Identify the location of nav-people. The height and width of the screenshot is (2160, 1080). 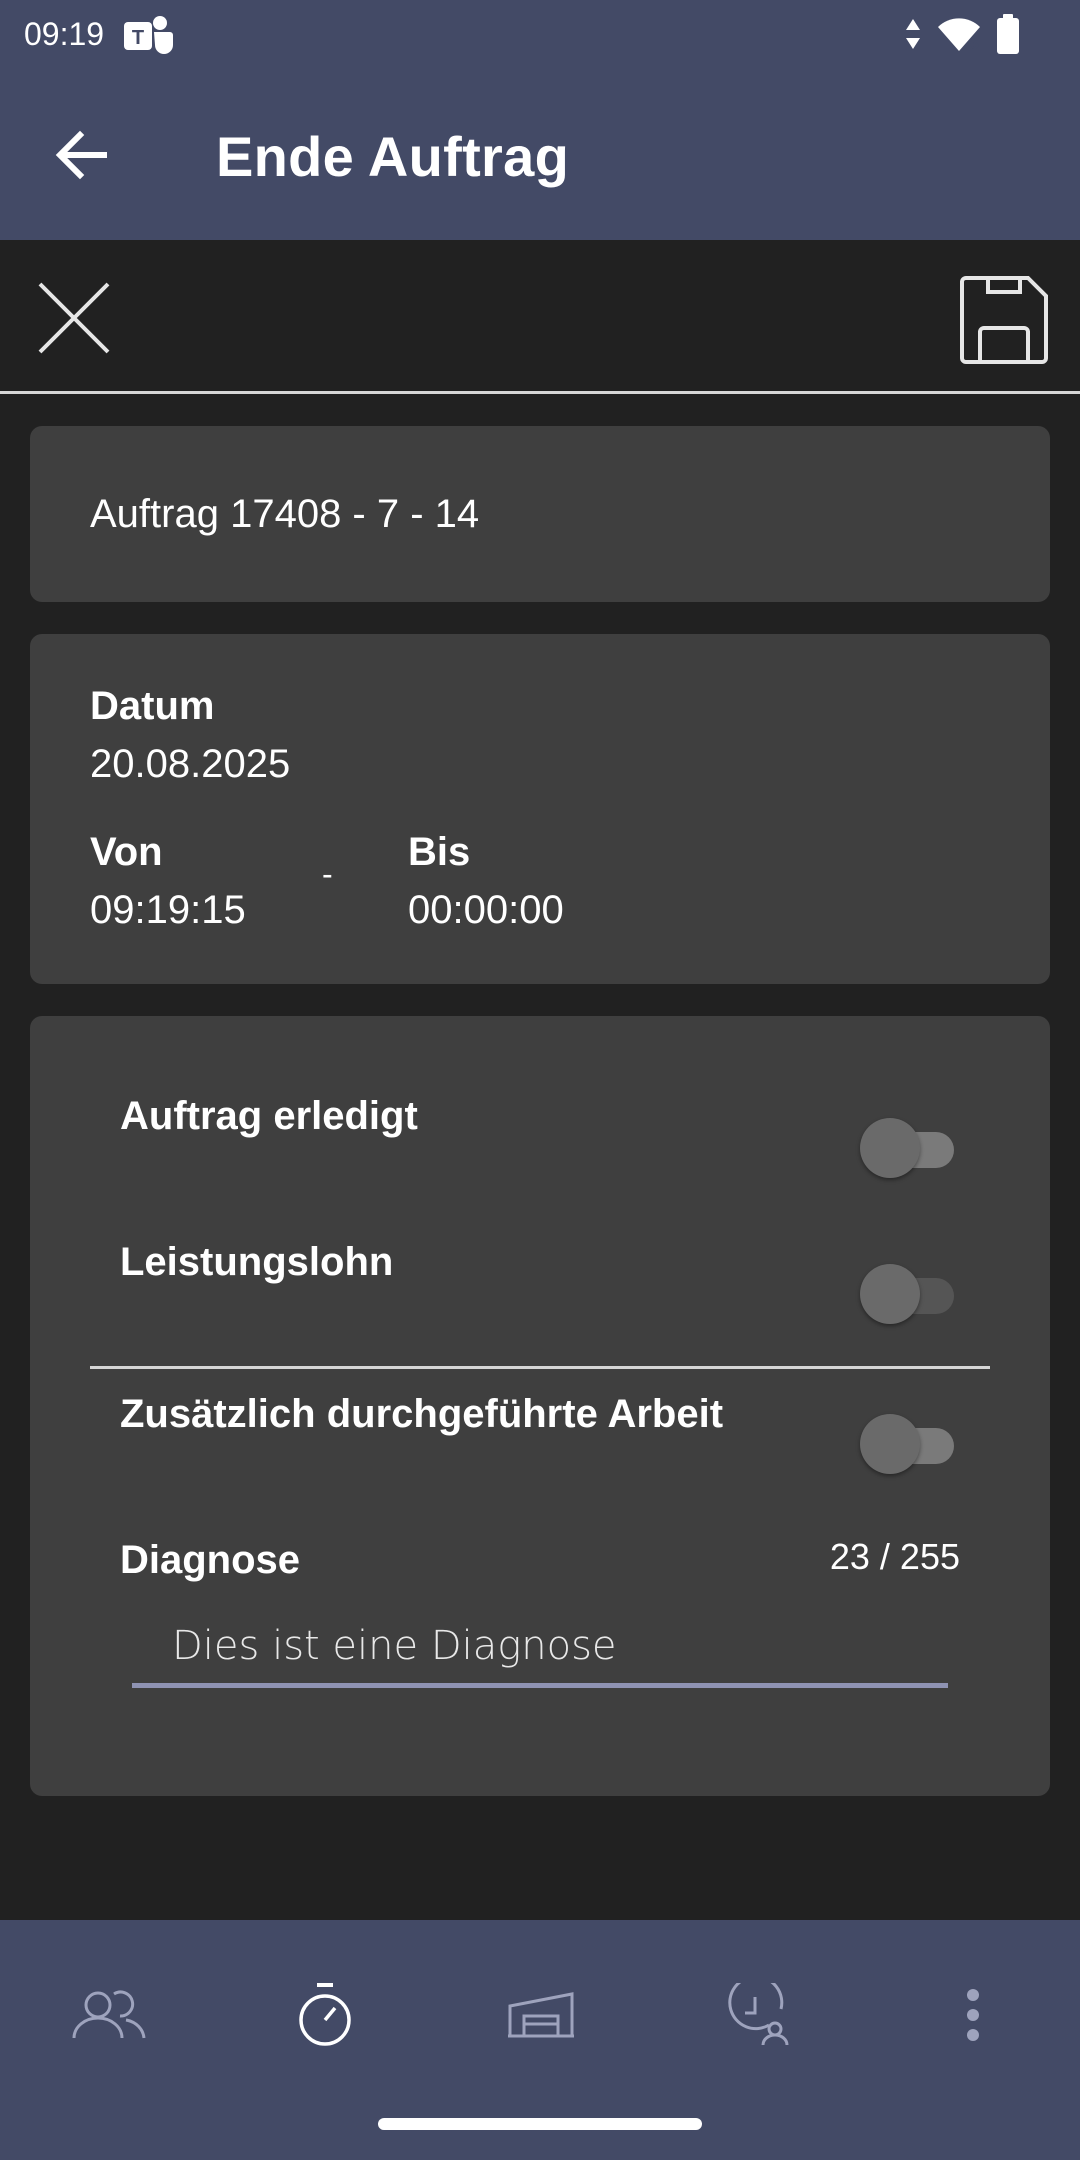
(109, 2015).